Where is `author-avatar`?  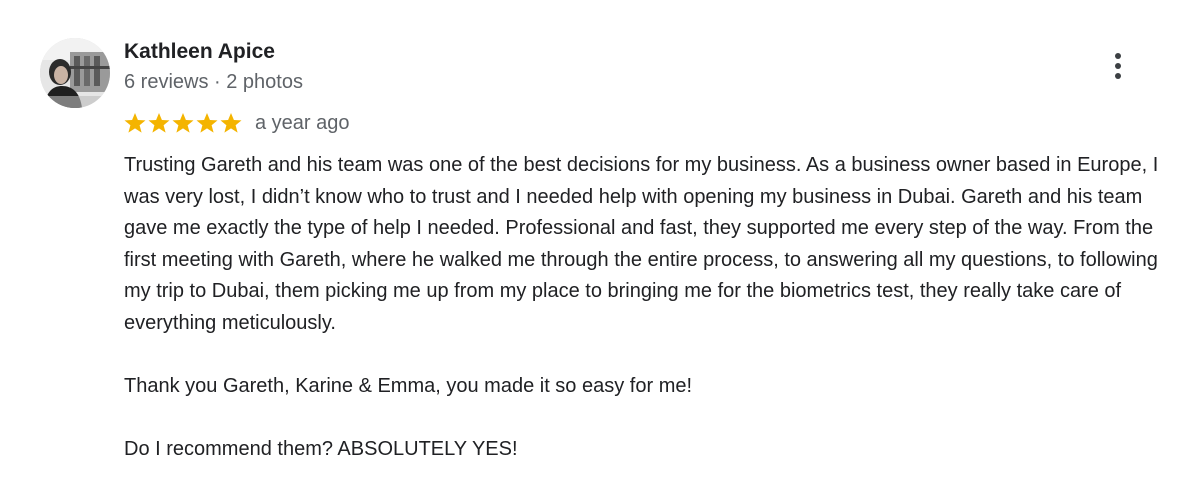
author-avatar is located at coordinates (75, 73).